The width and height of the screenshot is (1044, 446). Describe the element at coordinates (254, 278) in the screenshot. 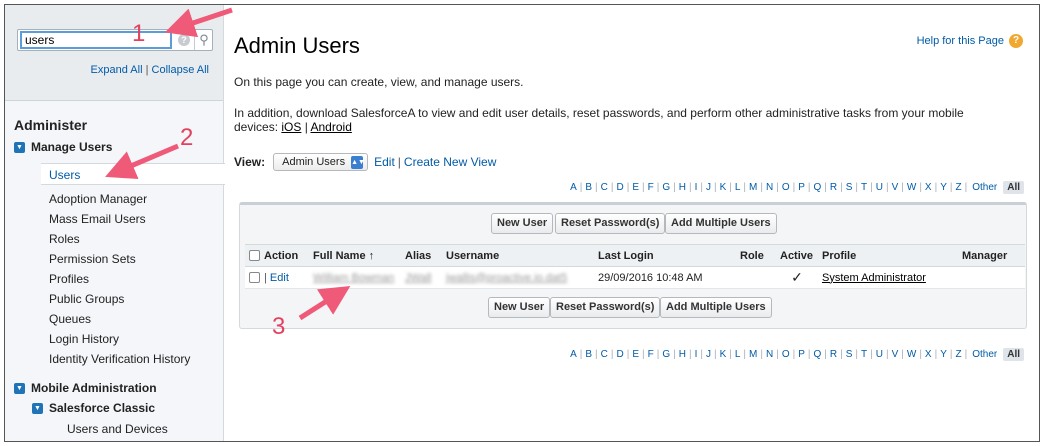

I see `row-checkbox` at that location.